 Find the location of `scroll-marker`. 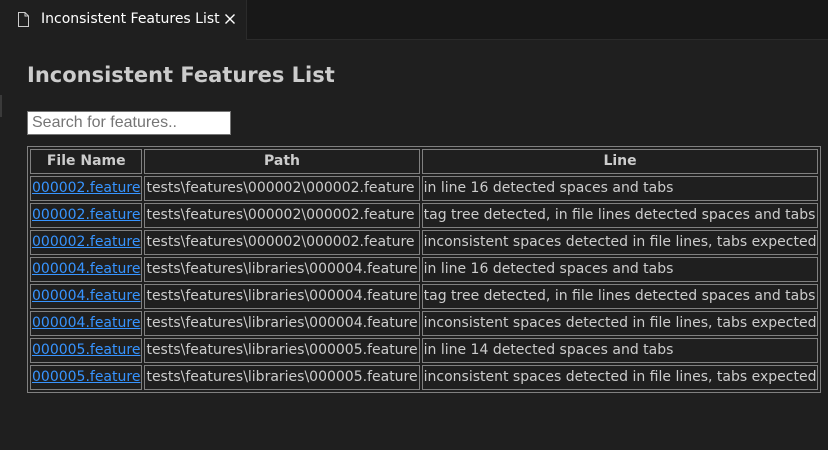

scroll-marker is located at coordinates (1, 106).